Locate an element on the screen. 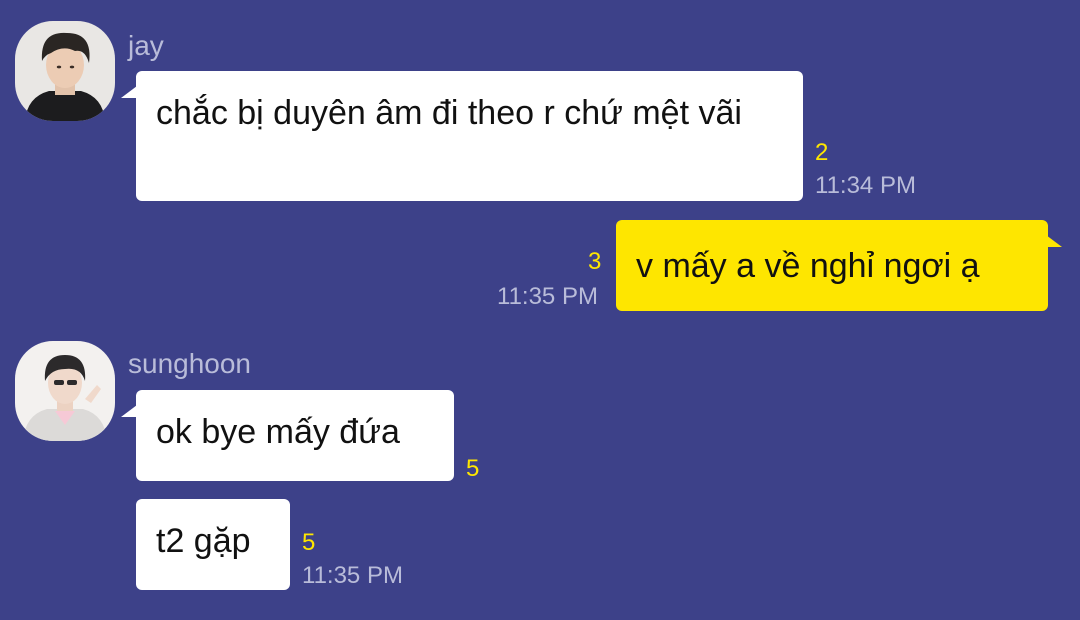  unread-count: 2 is located at coordinates (822, 152).